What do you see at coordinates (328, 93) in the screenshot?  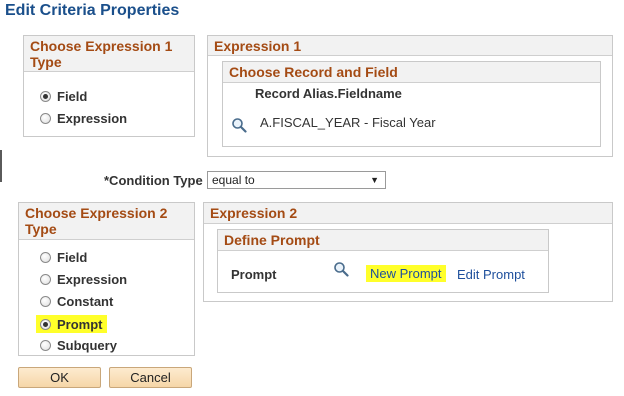 I see `column-header-record-alias: Record Alias.Fieldname` at bounding box center [328, 93].